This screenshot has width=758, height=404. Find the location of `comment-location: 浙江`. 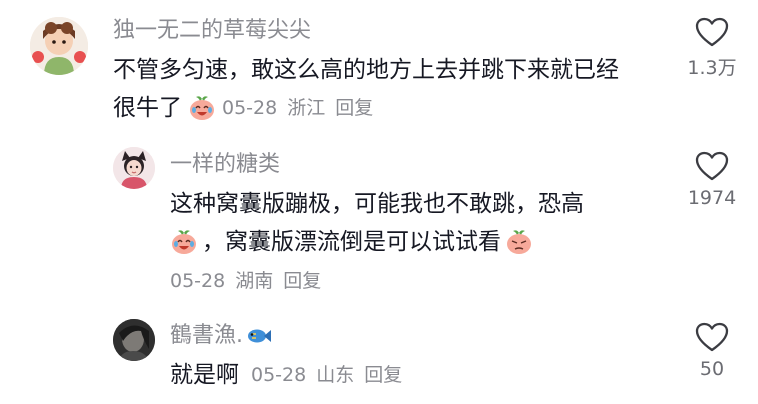

comment-location: 浙江 is located at coordinates (306, 108).